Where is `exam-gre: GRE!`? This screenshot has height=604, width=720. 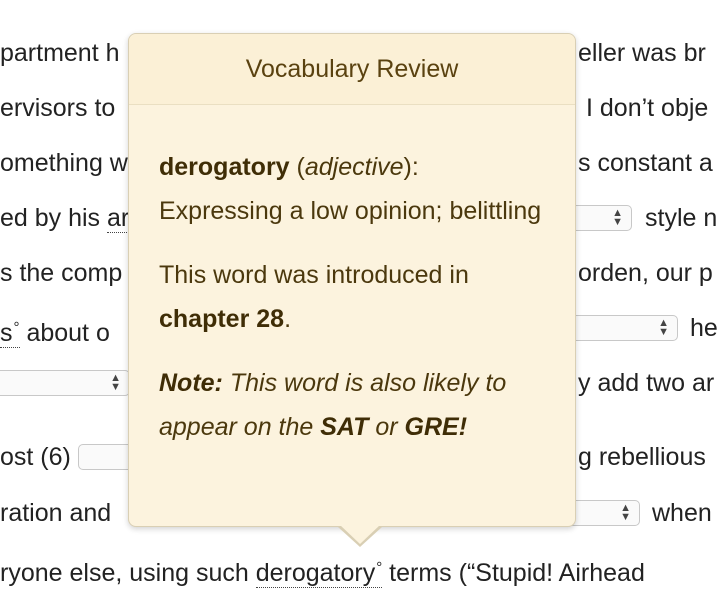
exam-gre: GRE! is located at coordinates (436, 427).